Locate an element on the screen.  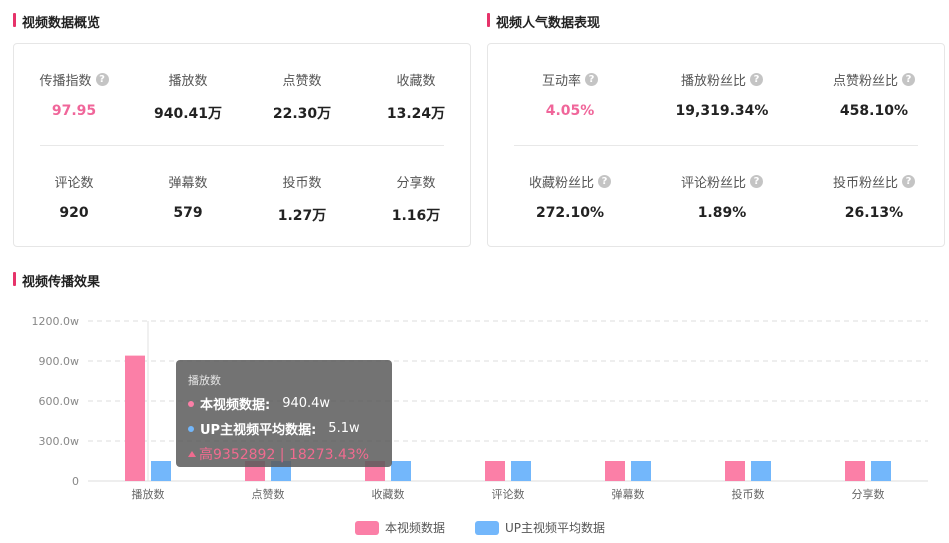
x-tick-label: 投币数 is located at coordinates (748, 494).